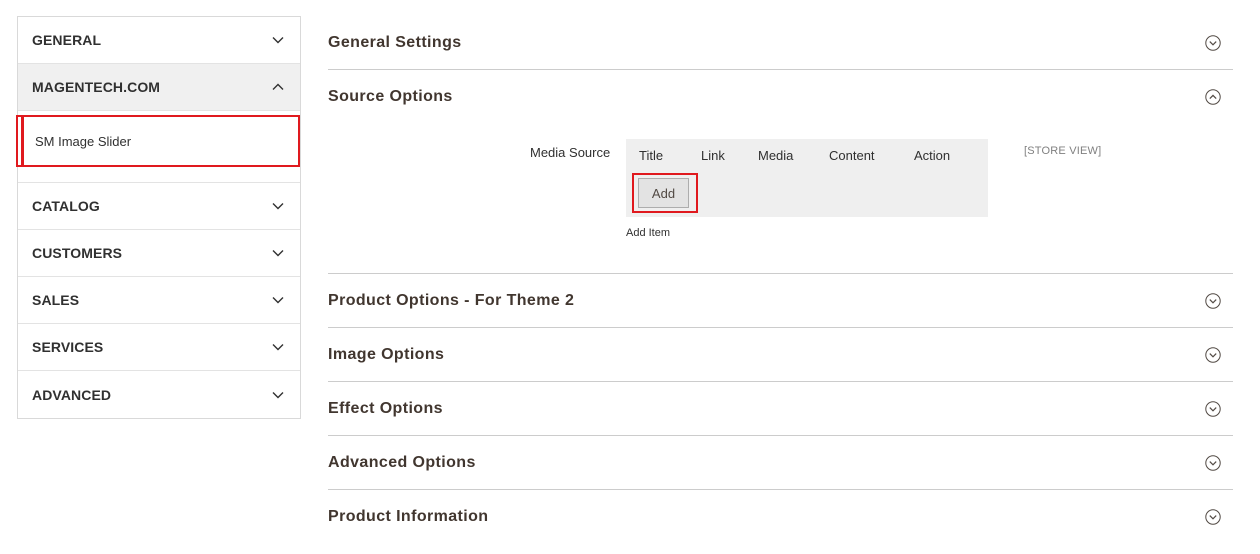  I want to click on section-title: Effect Options, so click(385, 408).